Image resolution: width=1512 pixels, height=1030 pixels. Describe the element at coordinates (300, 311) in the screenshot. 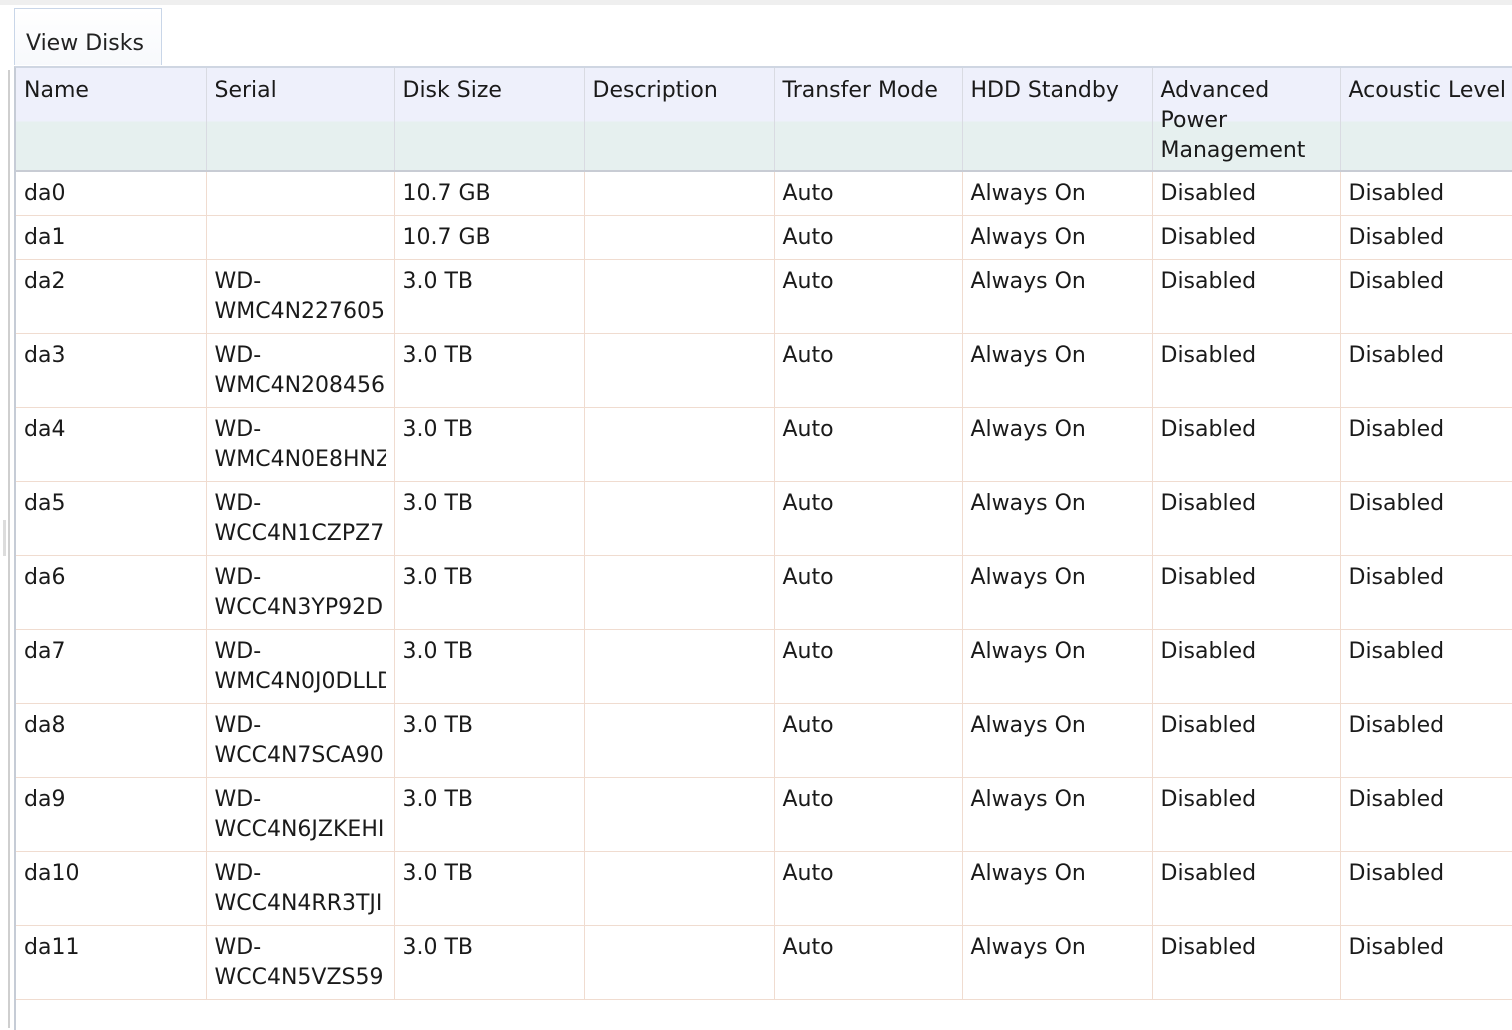

I see `serial-line: WMC4N2276055` at that location.